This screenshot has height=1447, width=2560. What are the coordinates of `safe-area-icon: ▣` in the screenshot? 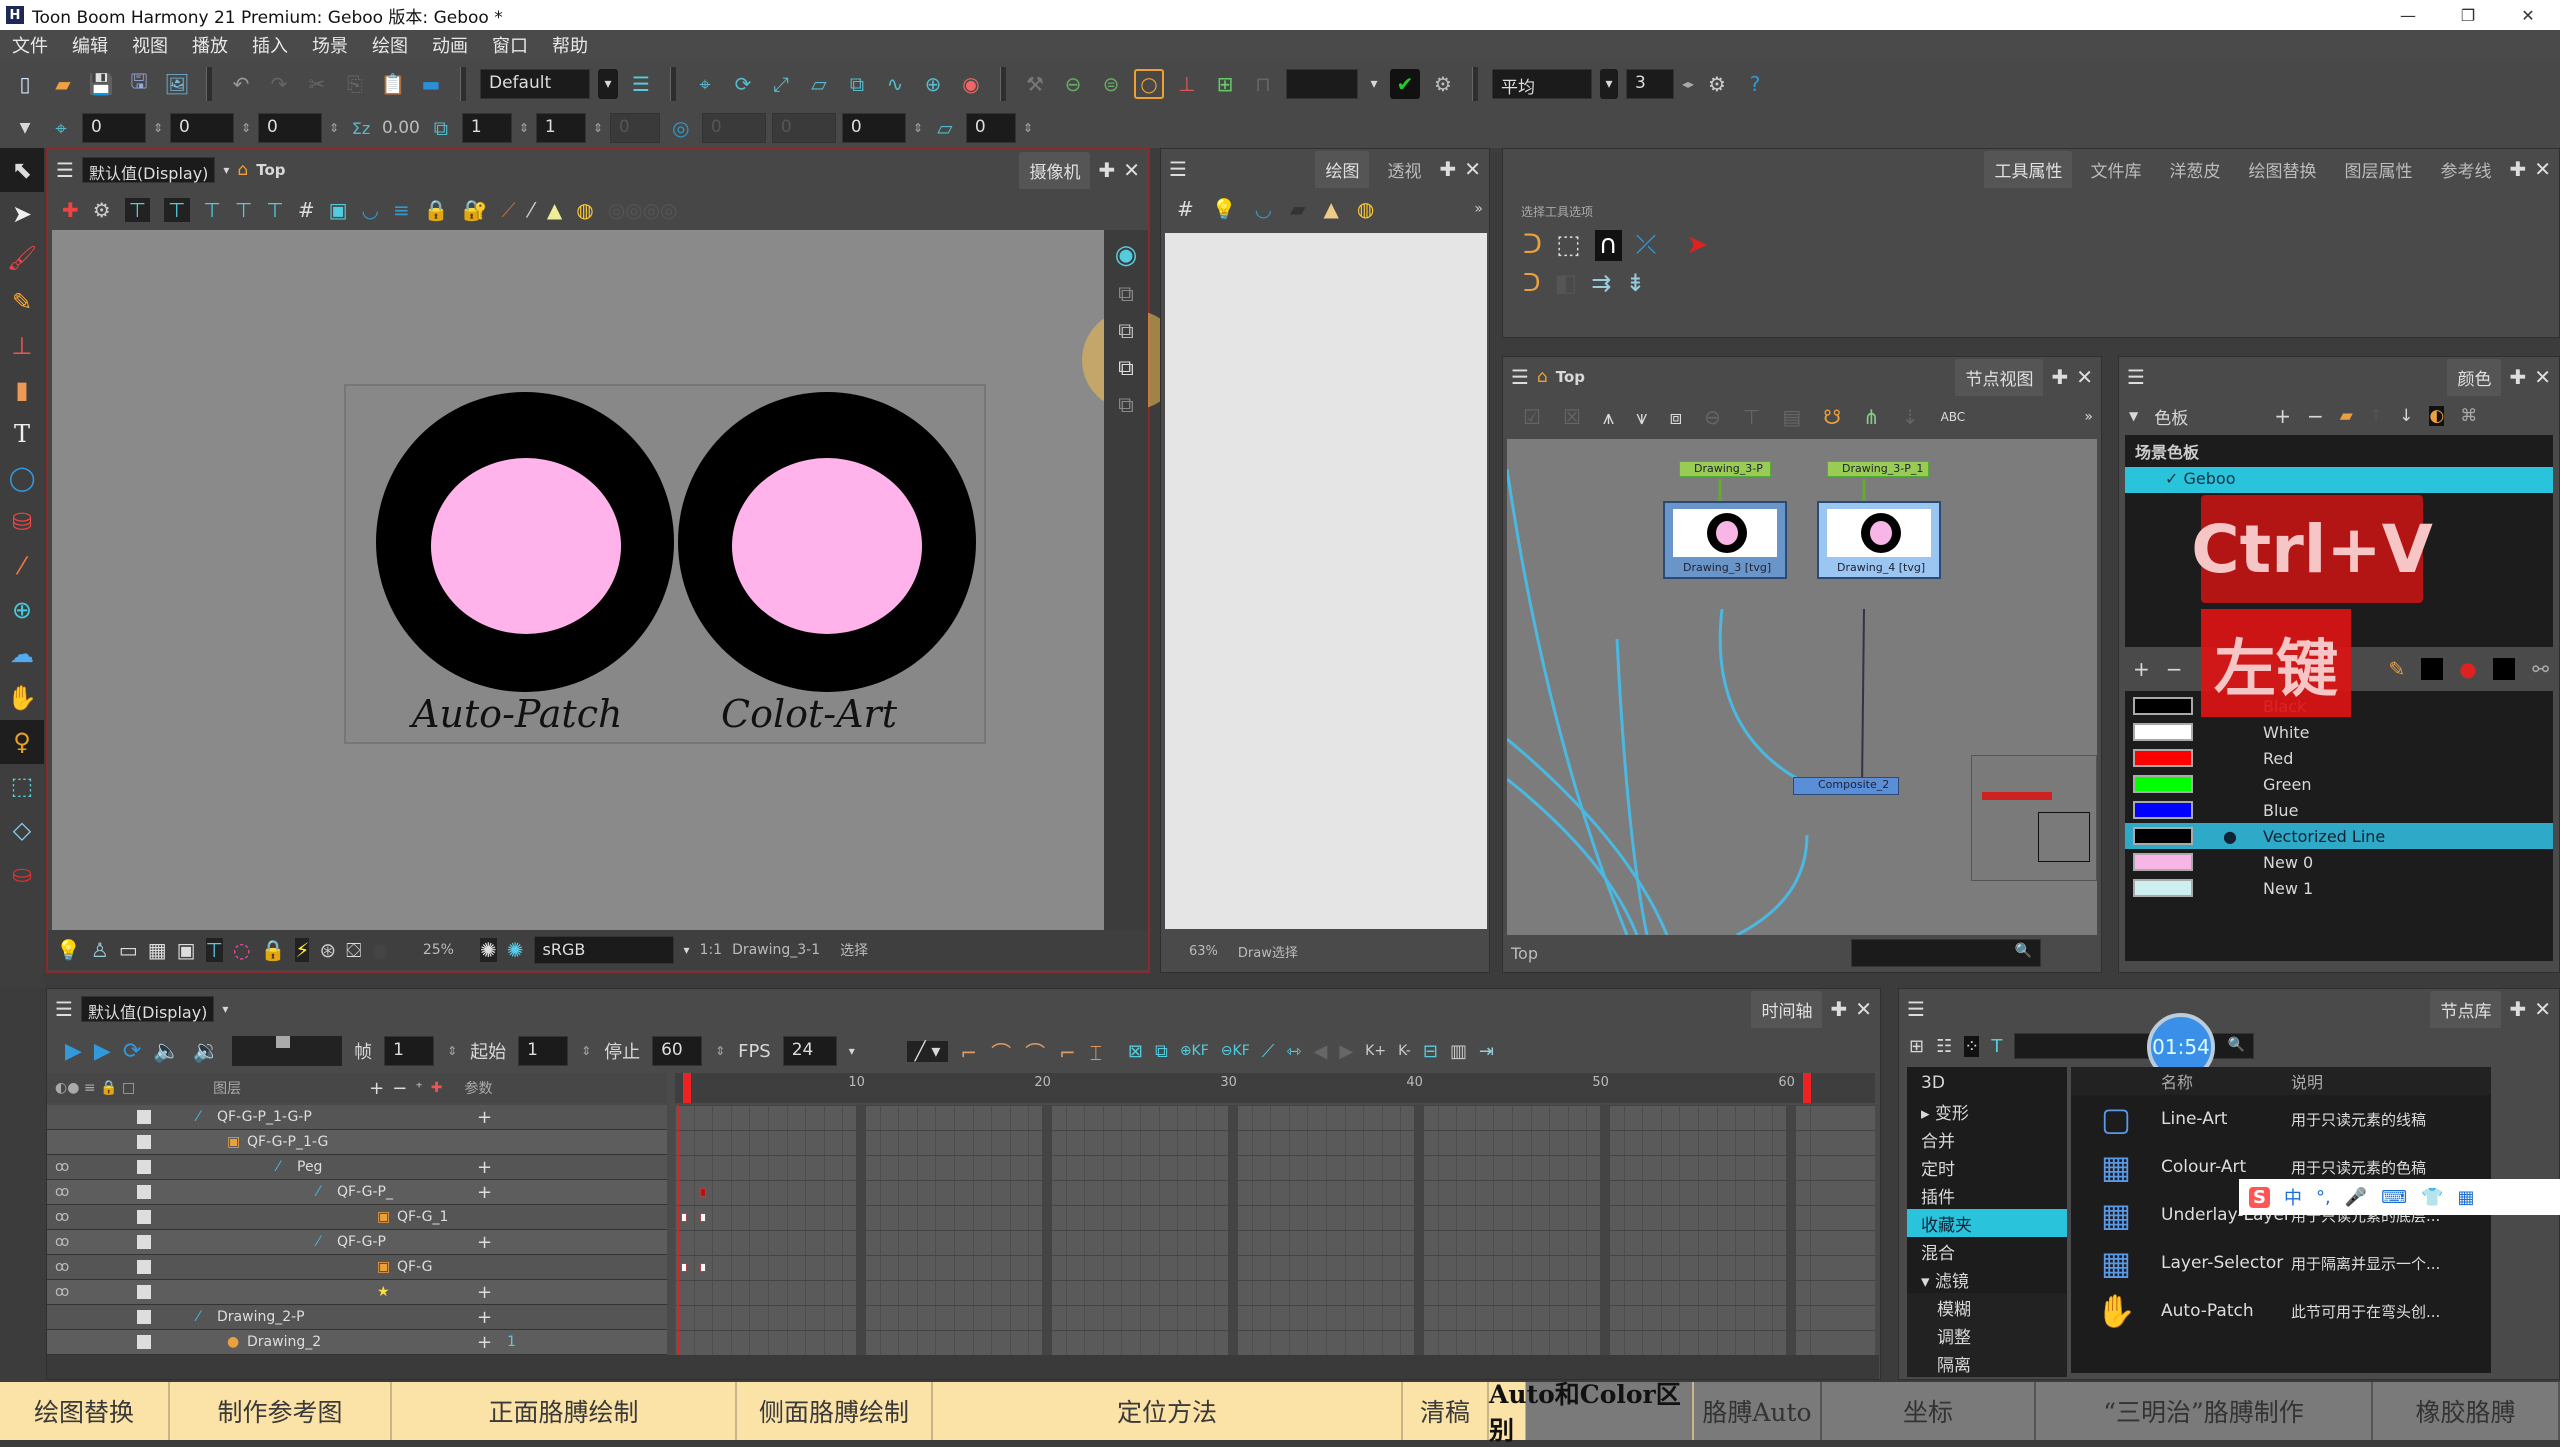 It's located at (186, 950).